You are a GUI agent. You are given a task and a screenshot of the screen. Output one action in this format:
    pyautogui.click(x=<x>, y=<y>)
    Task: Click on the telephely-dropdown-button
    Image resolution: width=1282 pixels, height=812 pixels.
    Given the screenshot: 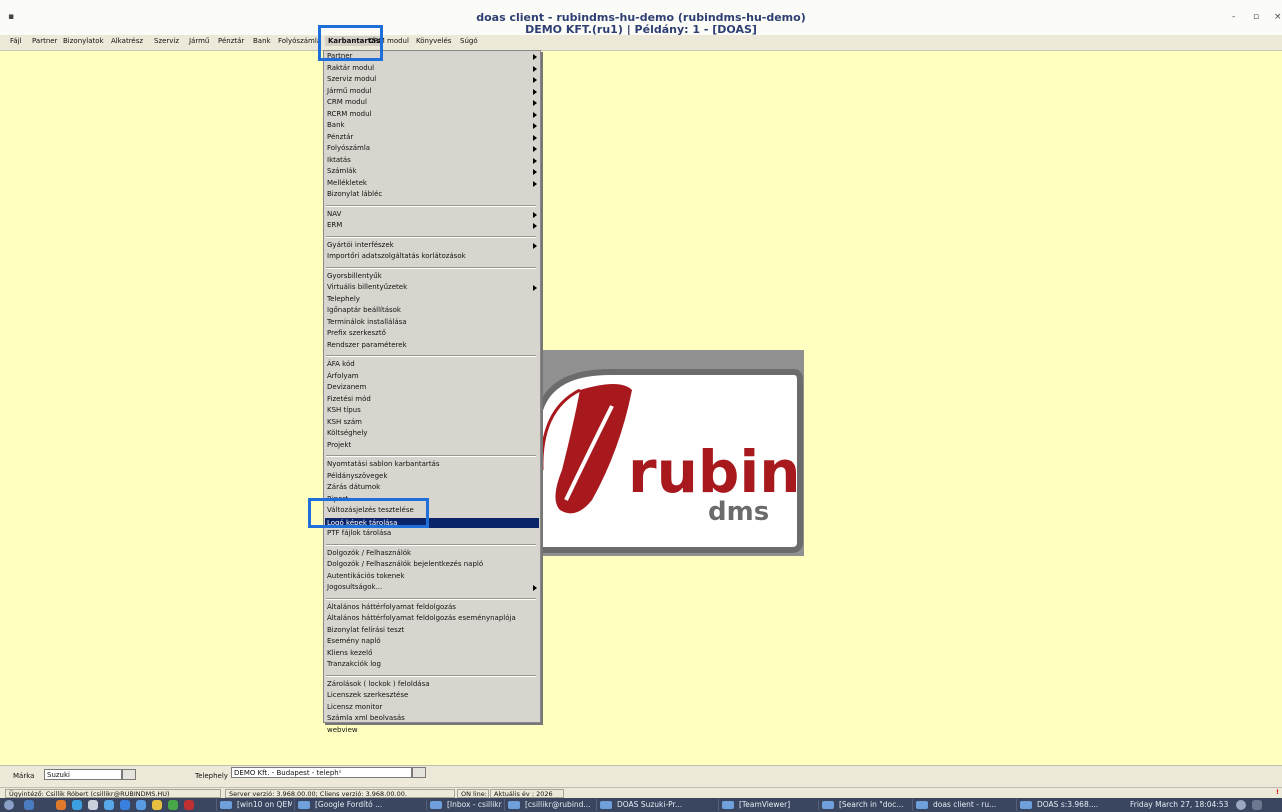 What is the action you would take?
    pyautogui.click(x=419, y=772)
    